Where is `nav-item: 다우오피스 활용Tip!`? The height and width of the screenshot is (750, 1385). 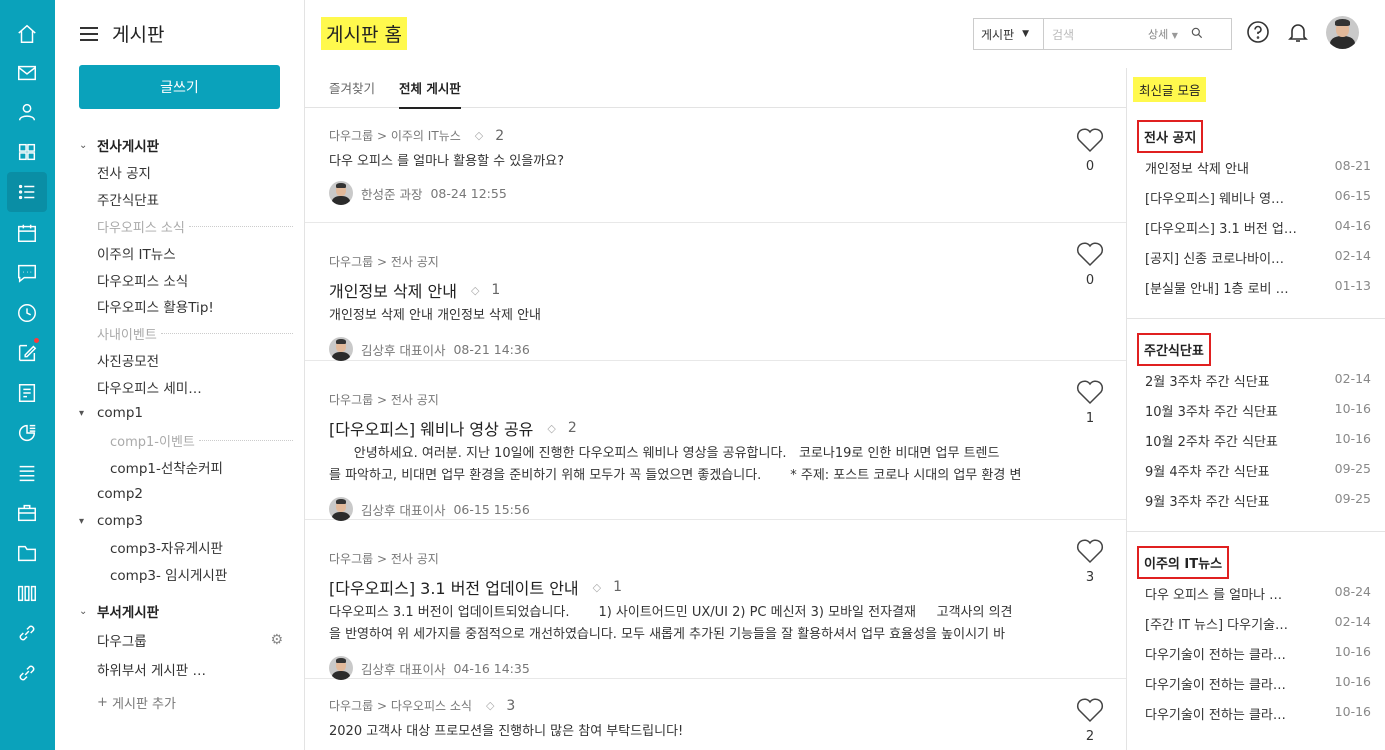
nav-item: 다우오피스 활용Tip! is located at coordinates (180, 306).